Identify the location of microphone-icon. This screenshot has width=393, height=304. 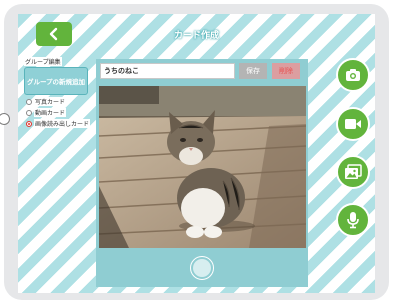
(353, 220).